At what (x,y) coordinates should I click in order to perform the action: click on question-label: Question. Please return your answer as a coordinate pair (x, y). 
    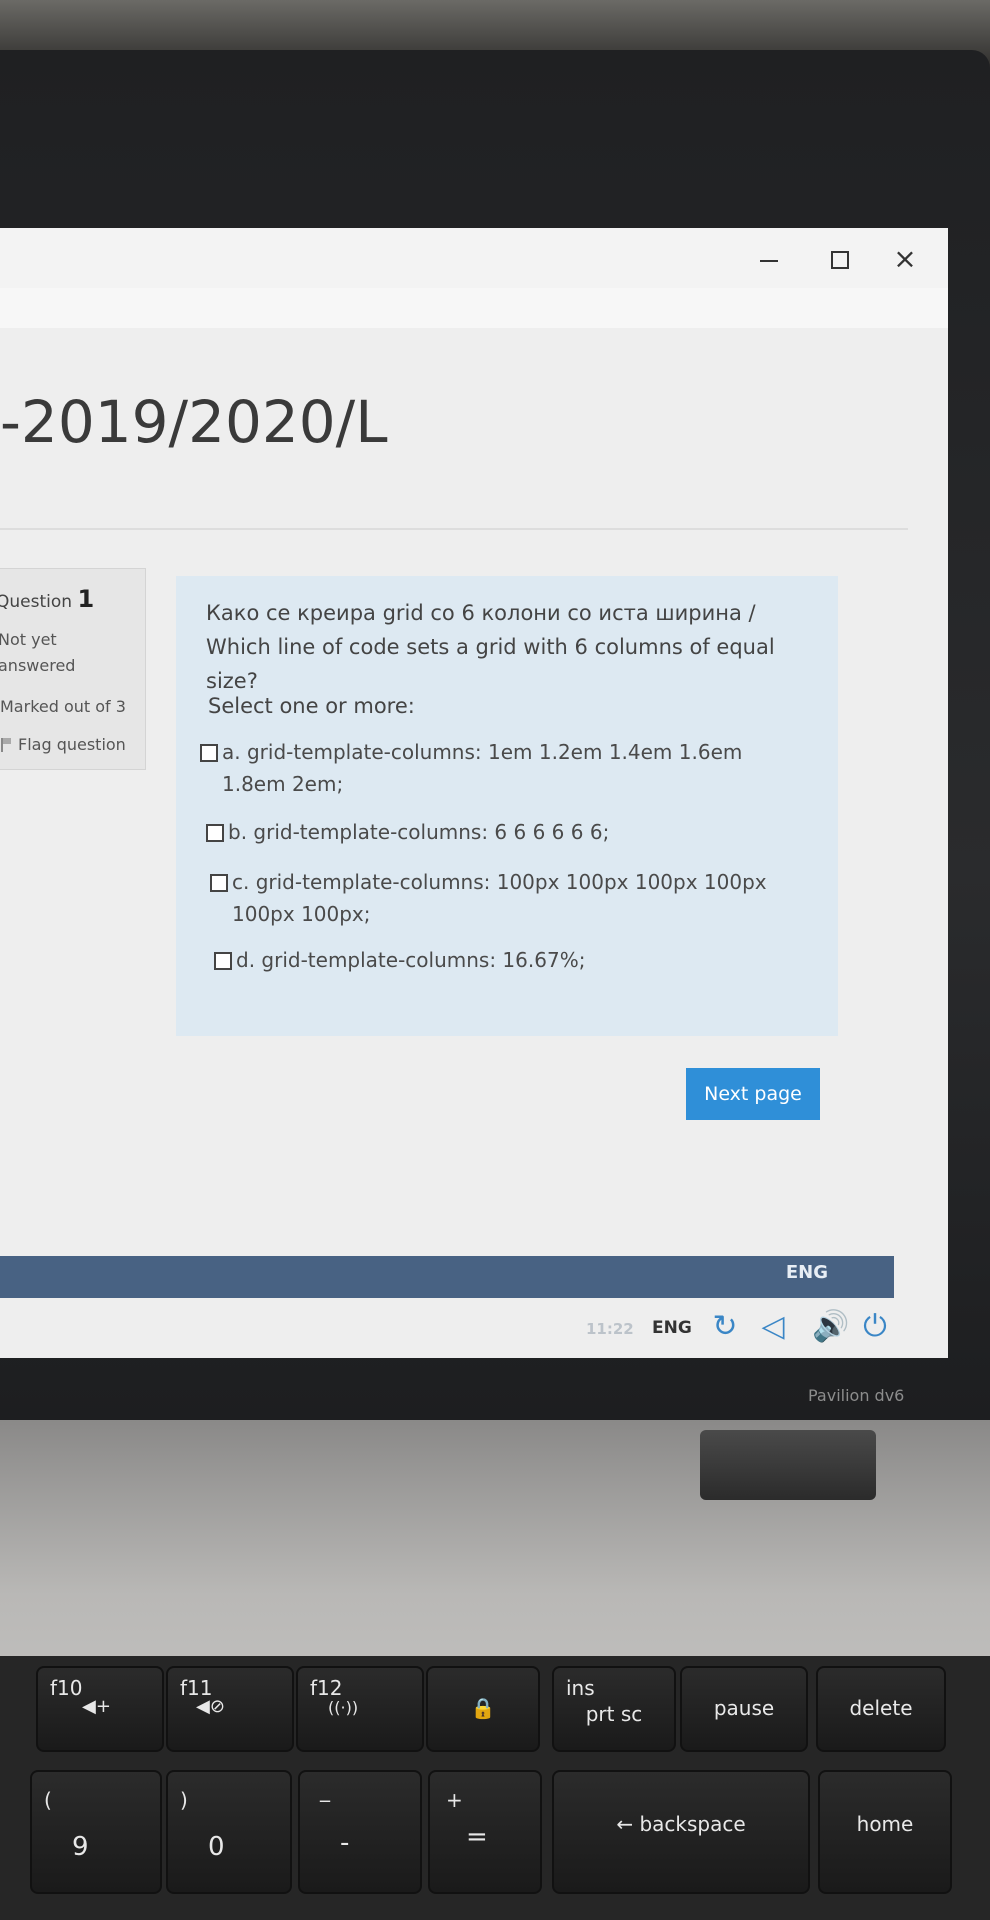
    Looking at the image, I should click on (36, 602).